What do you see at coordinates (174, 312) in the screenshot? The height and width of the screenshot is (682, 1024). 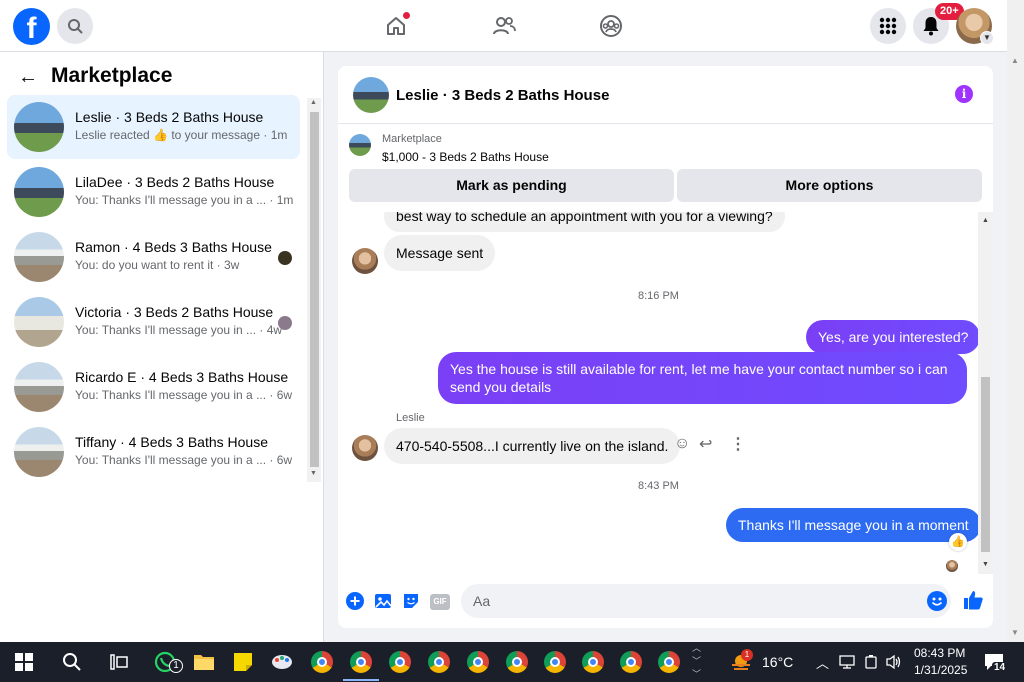 I see `conversation-name: Victoria · 3 Beds 2 Baths House` at bounding box center [174, 312].